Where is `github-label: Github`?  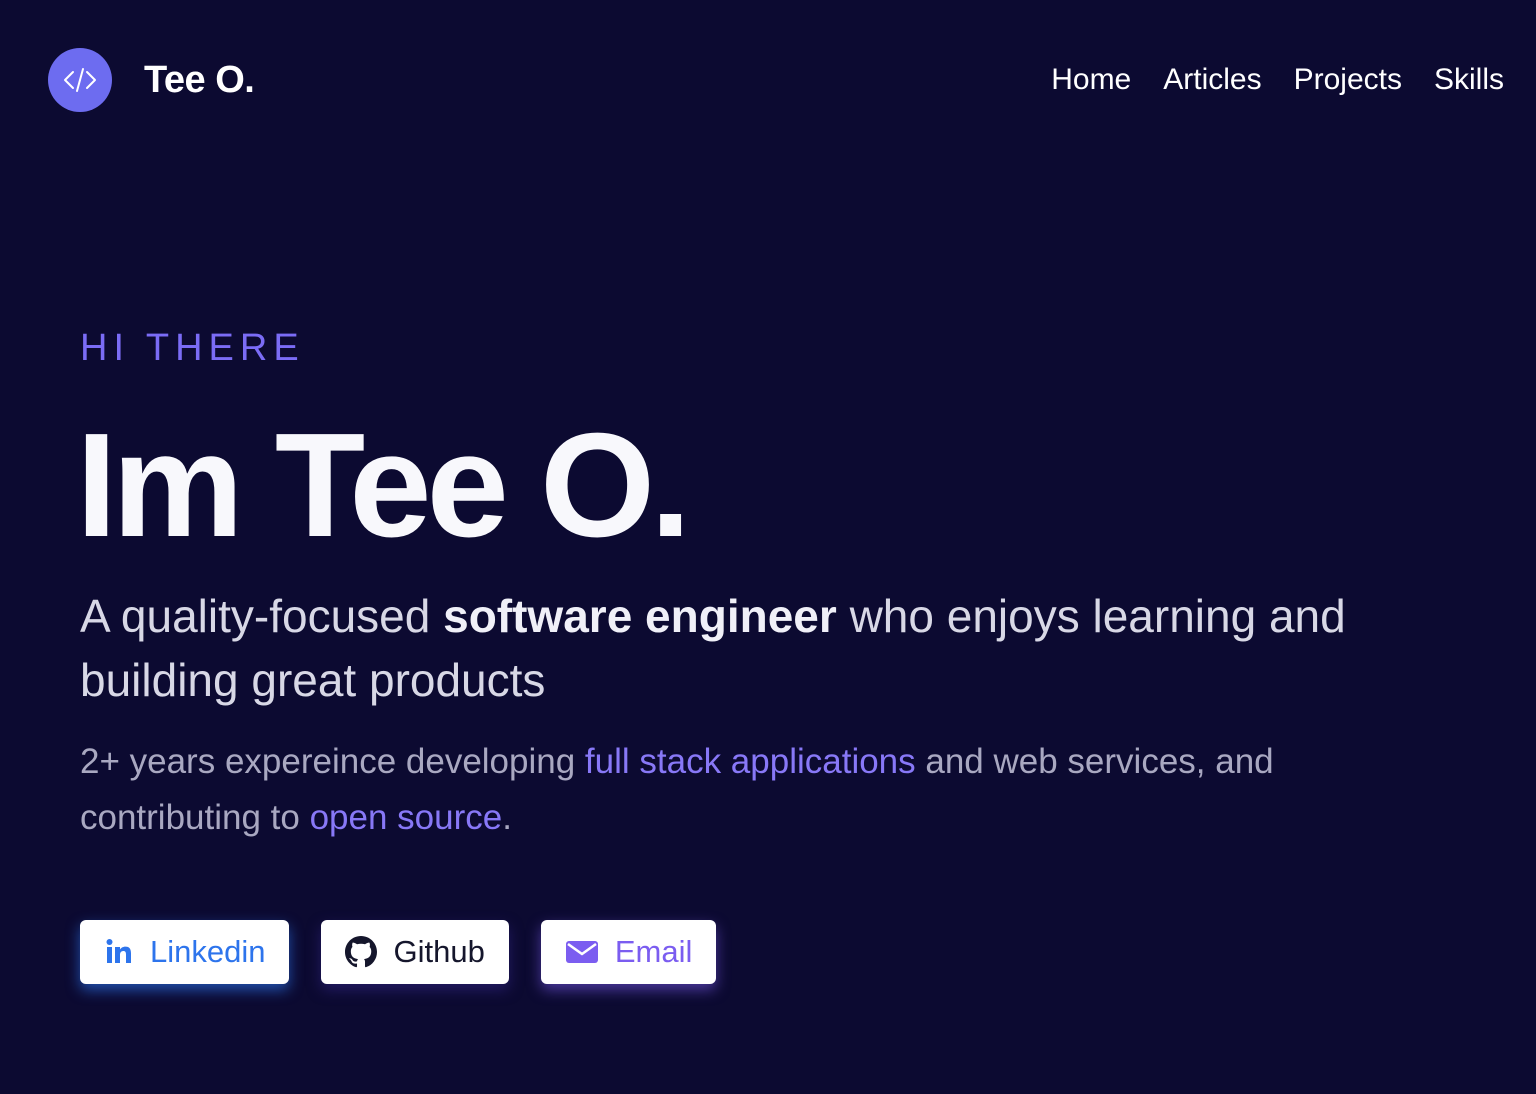 github-label: Github is located at coordinates (439, 951).